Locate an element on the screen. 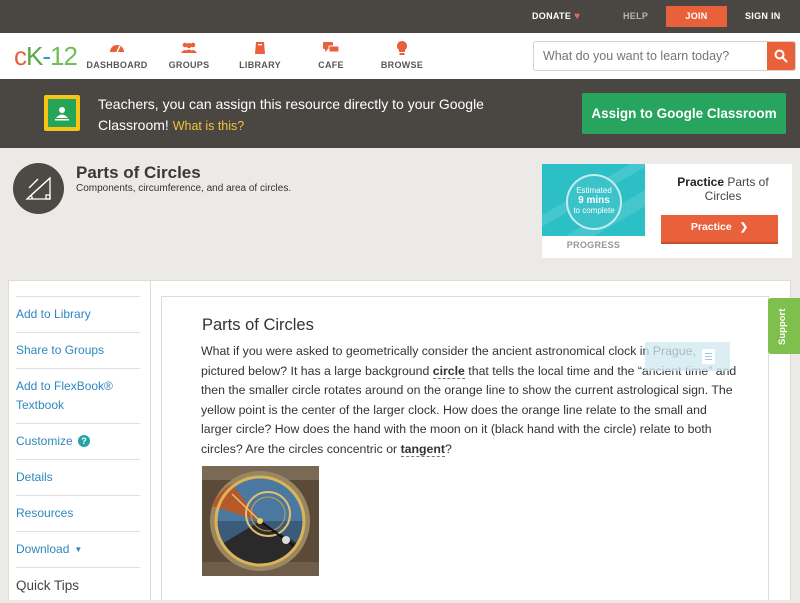 This screenshot has width=800, height=603. nav-label: LIBRARY is located at coordinates (260, 65).